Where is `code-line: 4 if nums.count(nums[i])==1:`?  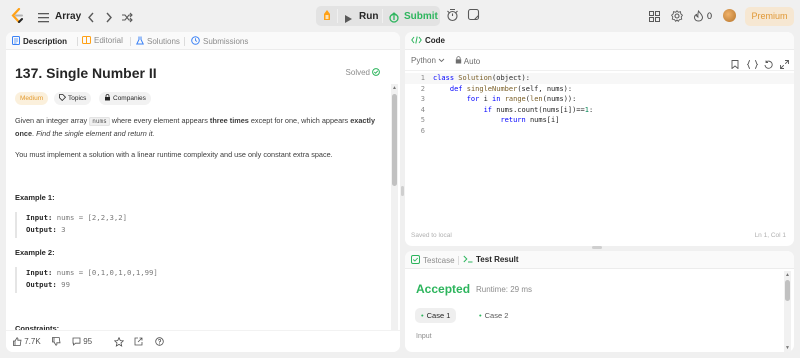
code-line: 4 if nums.count(nums[i])==1: is located at coordinates (599, 110).